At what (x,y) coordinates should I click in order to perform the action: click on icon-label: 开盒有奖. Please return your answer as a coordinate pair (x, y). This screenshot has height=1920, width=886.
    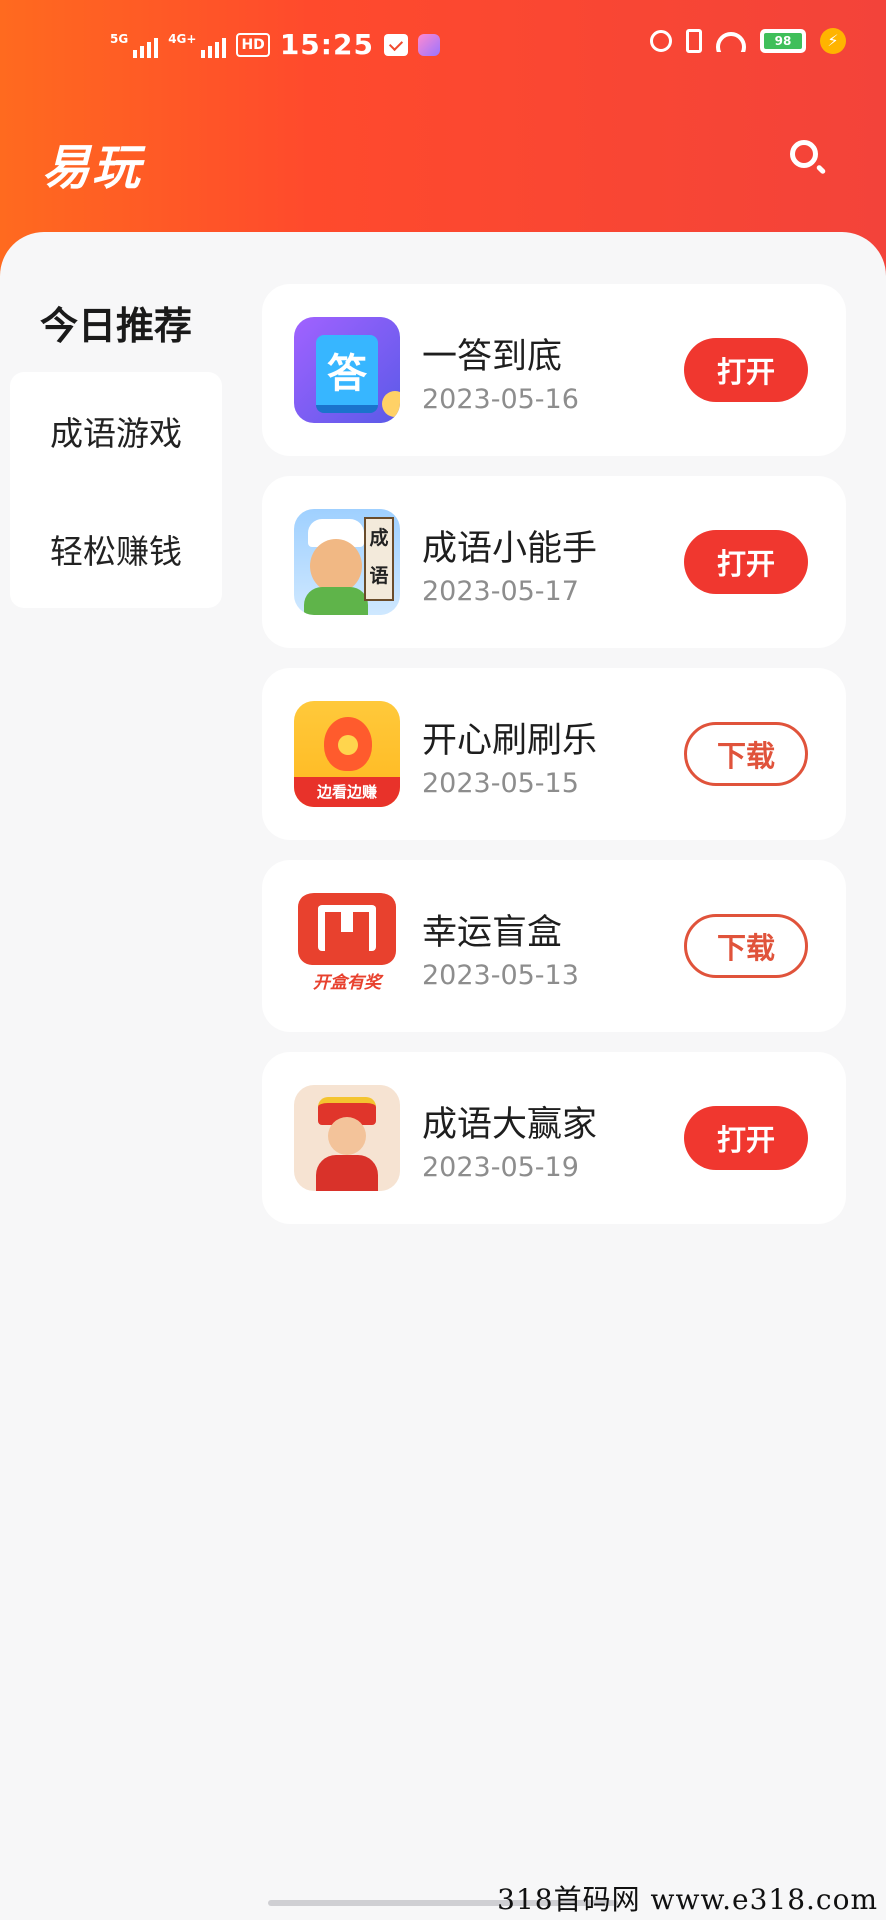
    Looking at the image, I should click on (347, 983).